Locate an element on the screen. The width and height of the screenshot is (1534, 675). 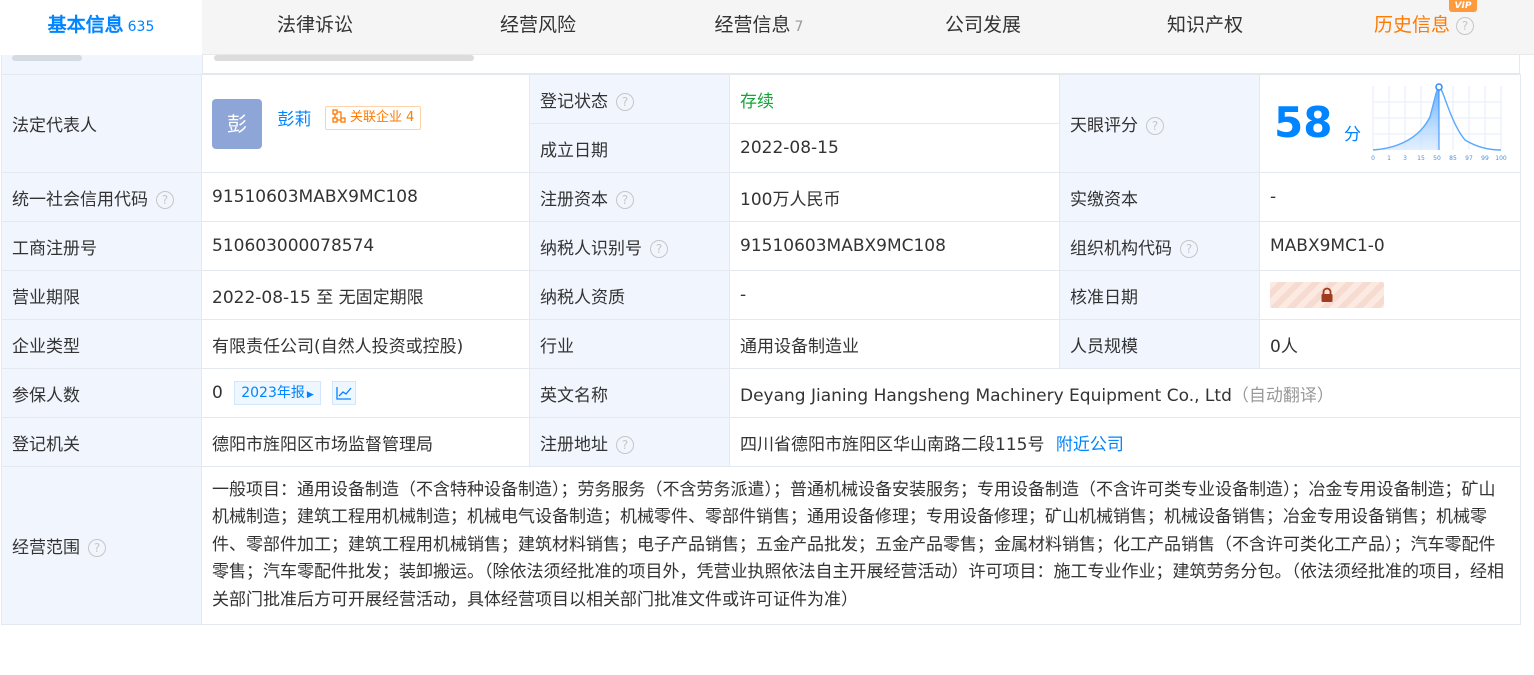
tianyan-label: 天眼评分? is located at coordinates (1159, 123).